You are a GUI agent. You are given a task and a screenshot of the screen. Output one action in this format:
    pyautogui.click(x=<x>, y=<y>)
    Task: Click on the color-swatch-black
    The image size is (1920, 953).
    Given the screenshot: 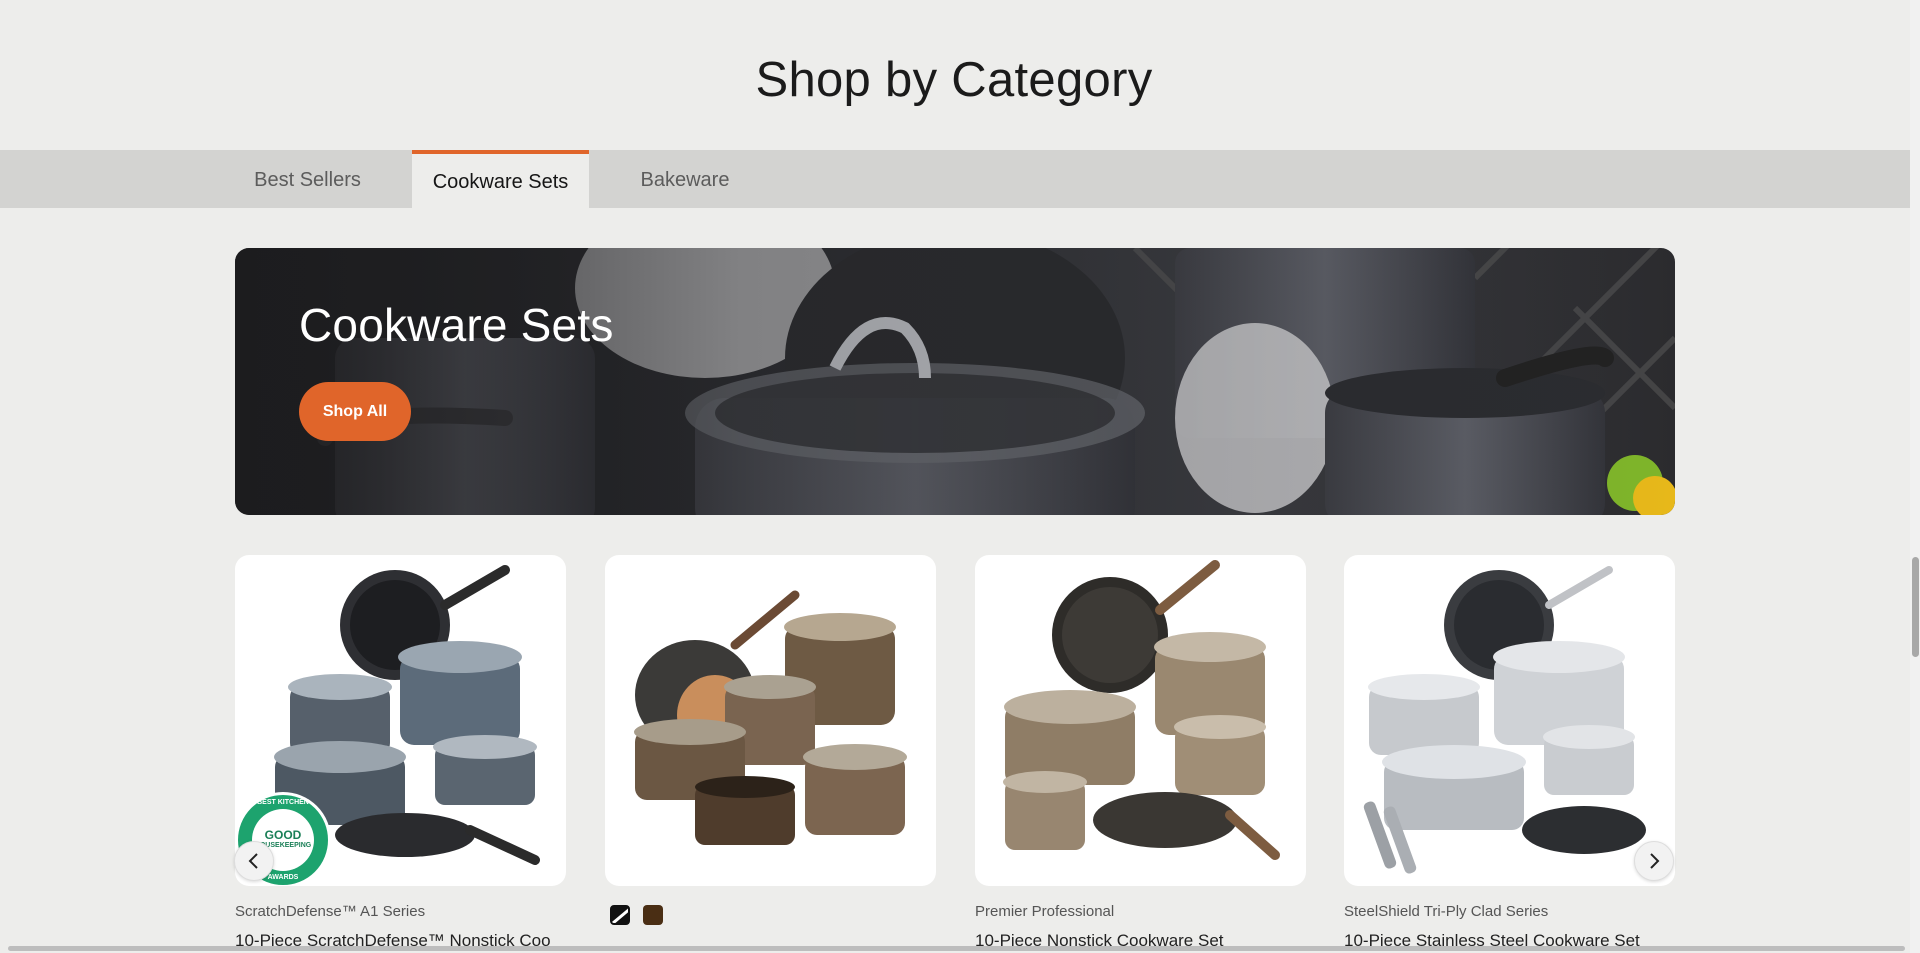 What is the action you would take?
    pyautogui.click(x=620, y=915)
    